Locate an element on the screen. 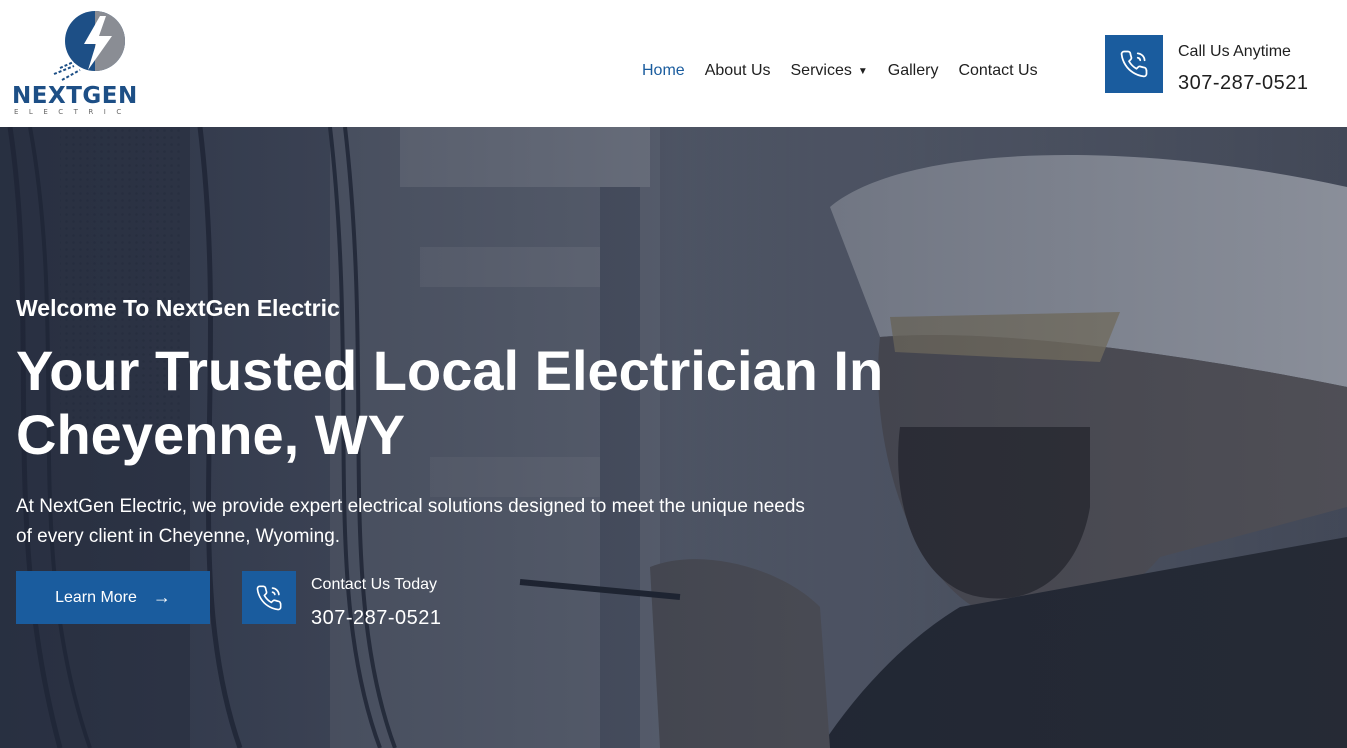 This screenshot has width=1347, height=748. nav-item-contact: Contact Us is located at coordinates (997, 71).